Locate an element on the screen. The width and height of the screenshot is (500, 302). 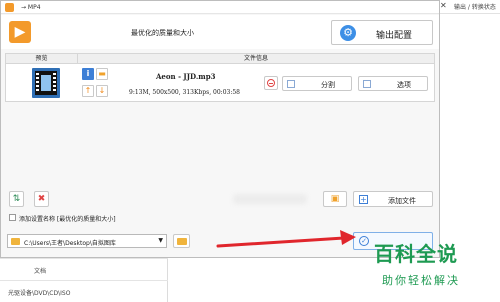
watermark: 百科全说 助你轻松解决 is located at coordinates (427, 266).